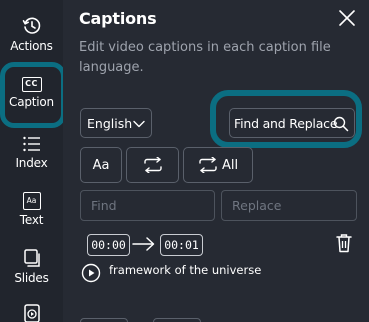 The width and height of the screenshot is (369, 322). I want to click on search-icon, so click(341, 124).